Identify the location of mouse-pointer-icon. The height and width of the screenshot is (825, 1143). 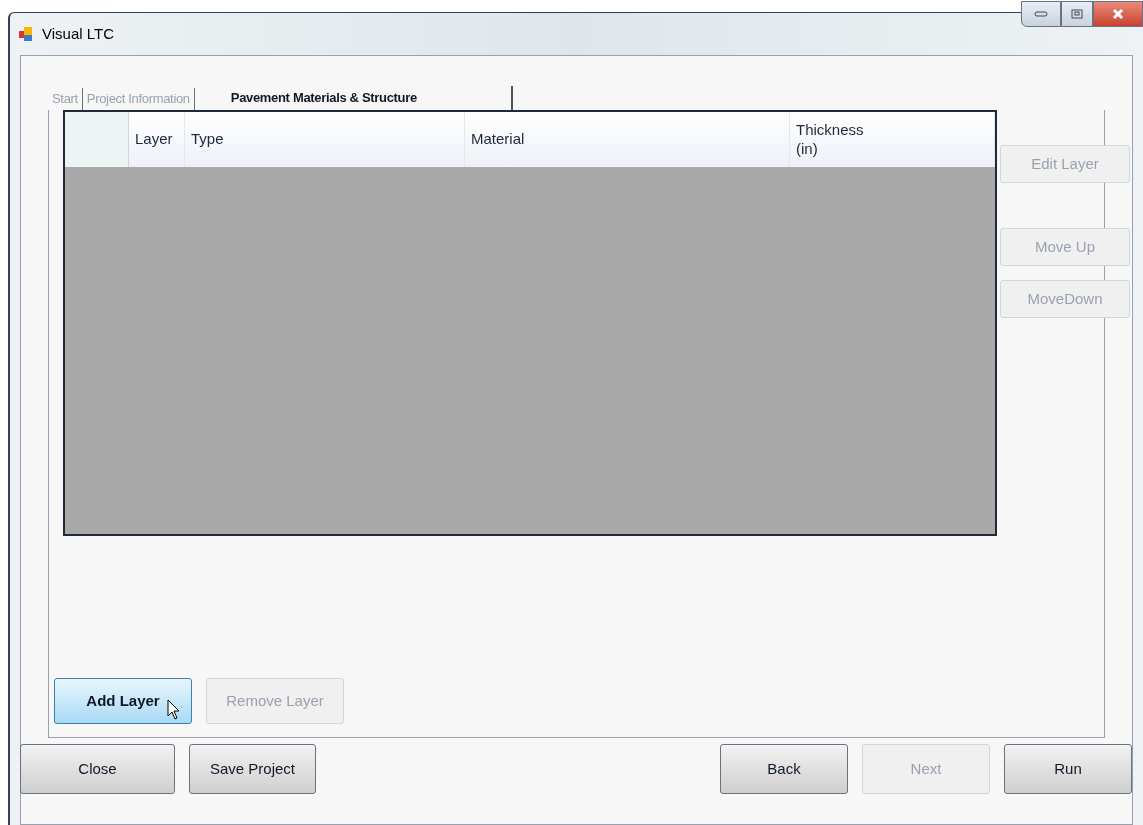
(174, 710).